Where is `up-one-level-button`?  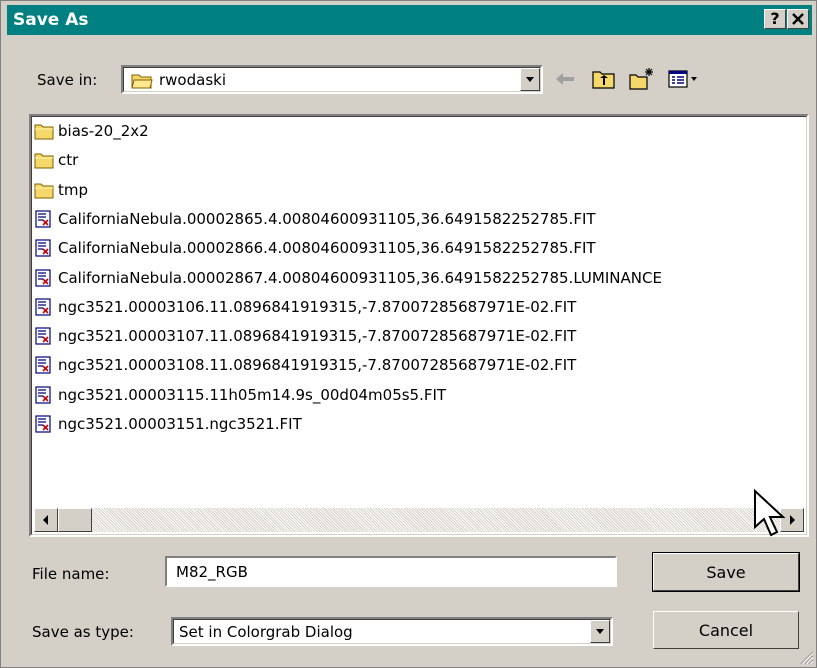 up-one-level-button is located at coordinates (604, 79).